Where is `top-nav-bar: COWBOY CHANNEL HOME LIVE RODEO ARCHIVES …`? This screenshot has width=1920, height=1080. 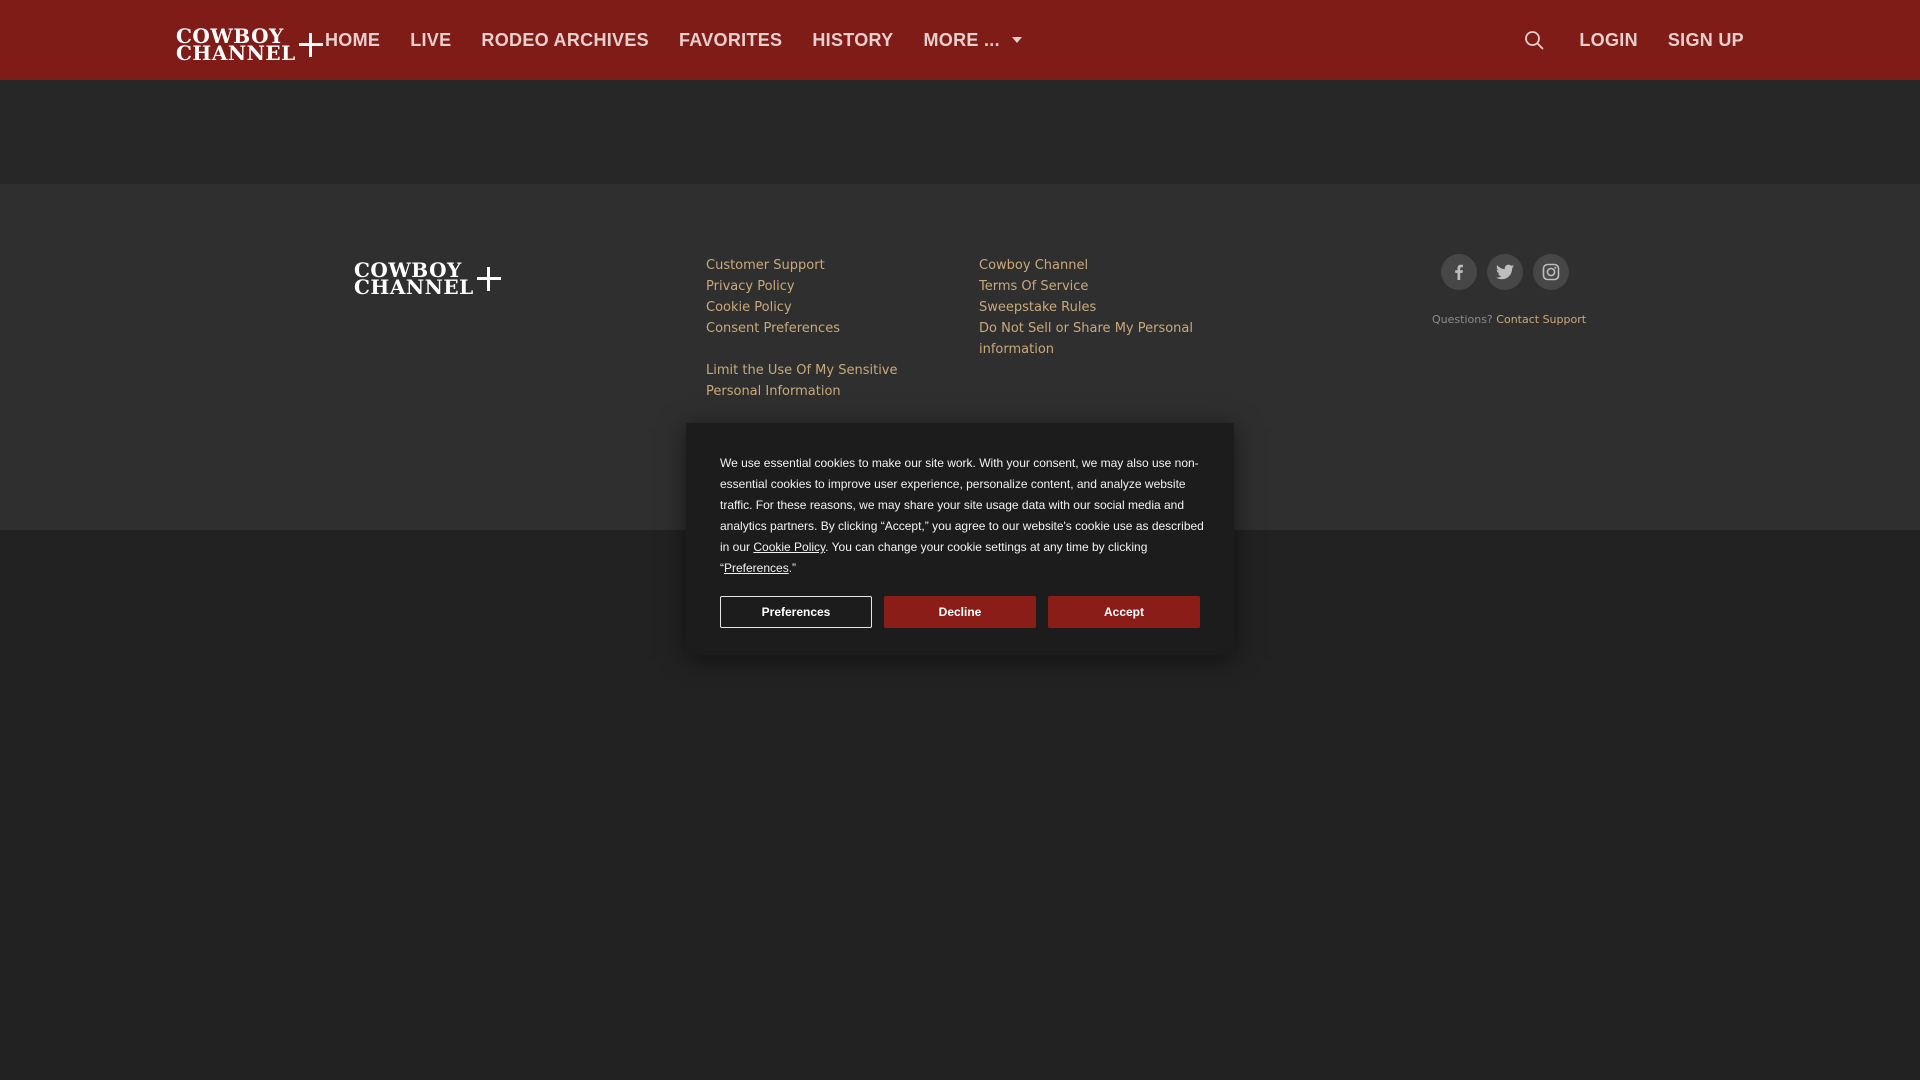 top-nav-bar: COWBOY CHANNEL HOME LIVE RODEO ARCHIVES … is located at coordinates (960, 40).